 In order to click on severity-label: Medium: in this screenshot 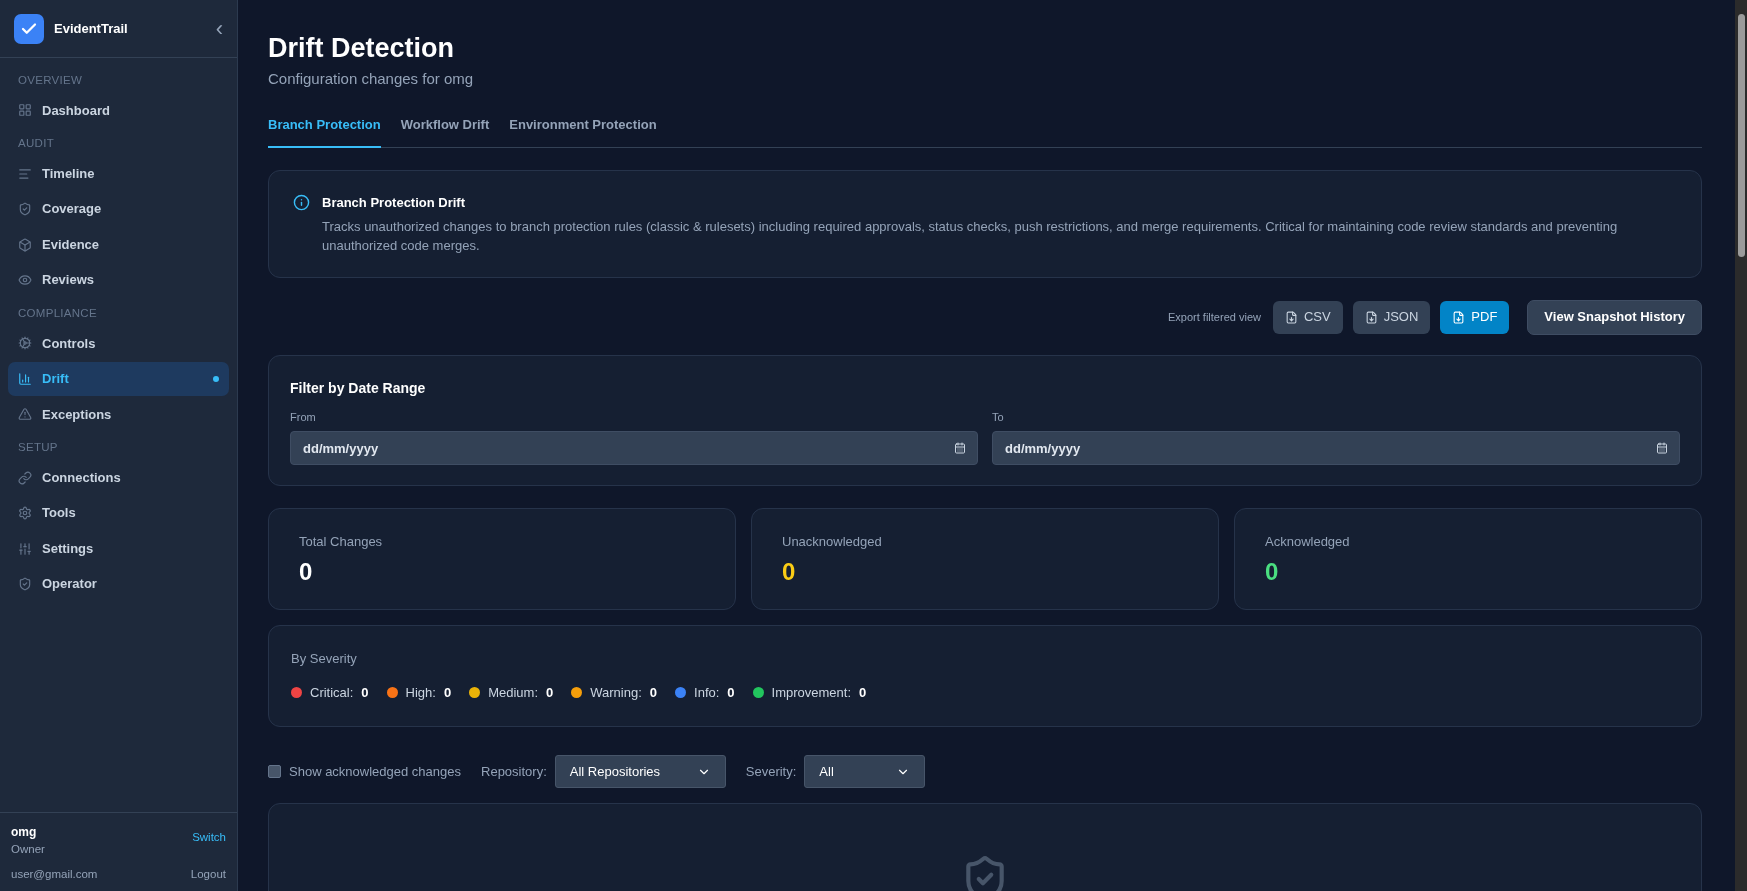, I will do `click(513, 692)`.